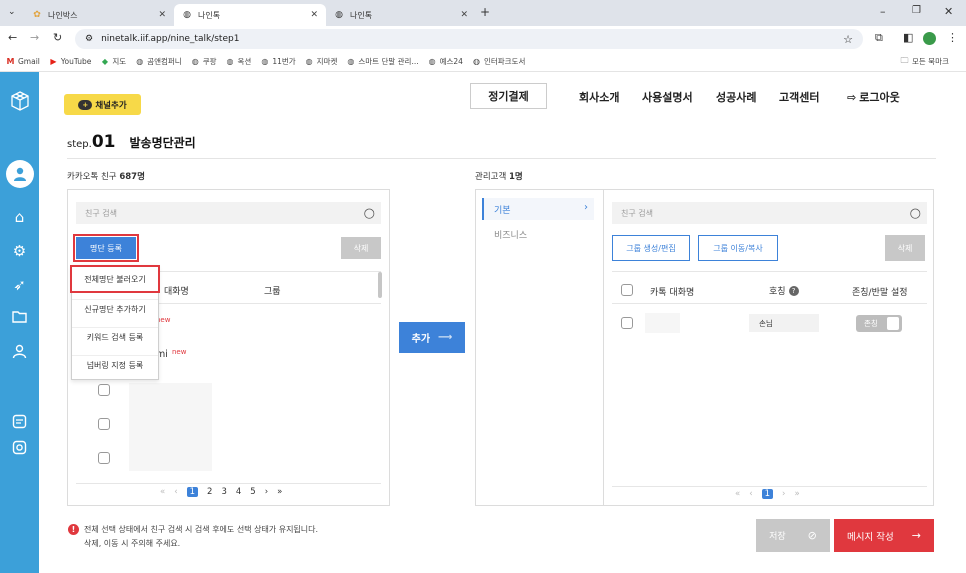 This screenshot has width=966, height=573. I want to click on minimize-icon: –, so click(883, 11).